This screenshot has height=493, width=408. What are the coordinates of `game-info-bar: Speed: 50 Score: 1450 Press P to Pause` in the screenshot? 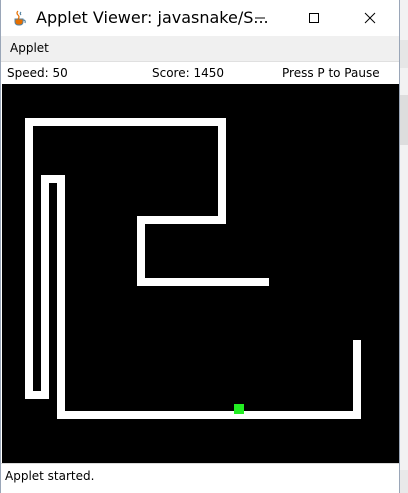 It's located at (200, 73).